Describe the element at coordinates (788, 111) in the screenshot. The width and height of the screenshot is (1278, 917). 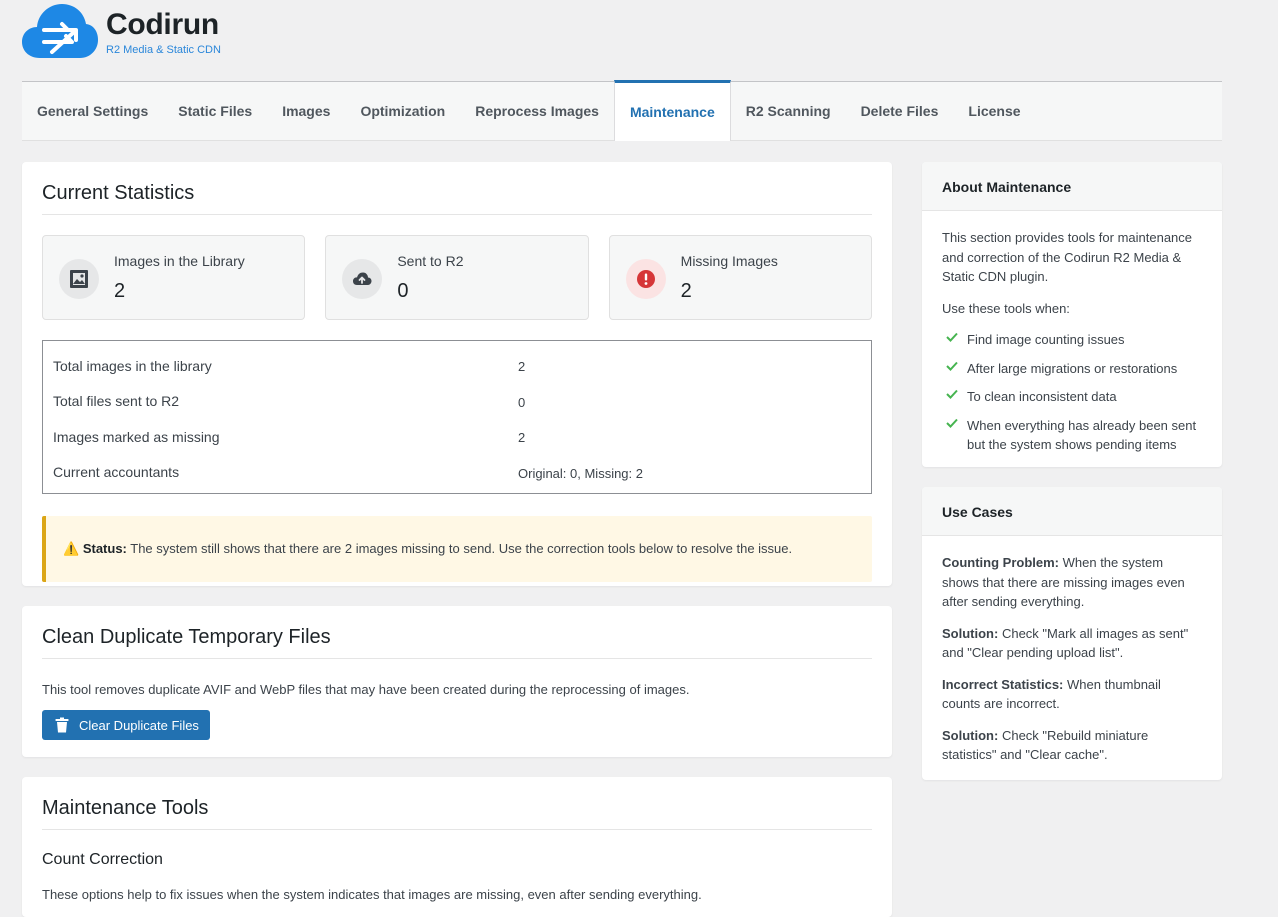
I see `tab-r2-scanning: R2 Scanning` at that location.